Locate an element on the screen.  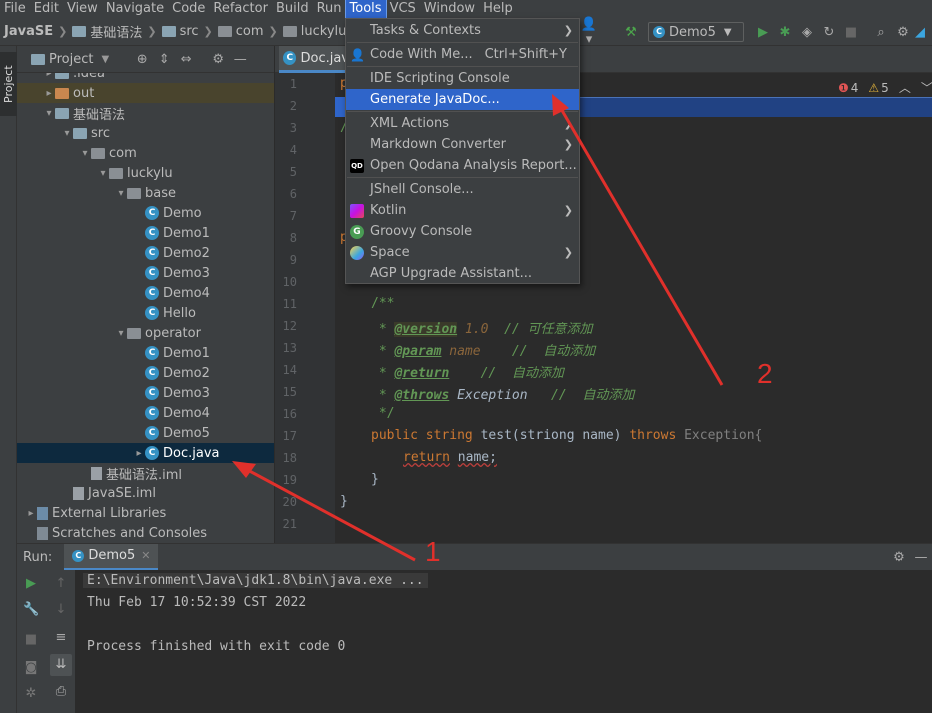
annotation-label-2: 2 is located at coordinates (765, 373).